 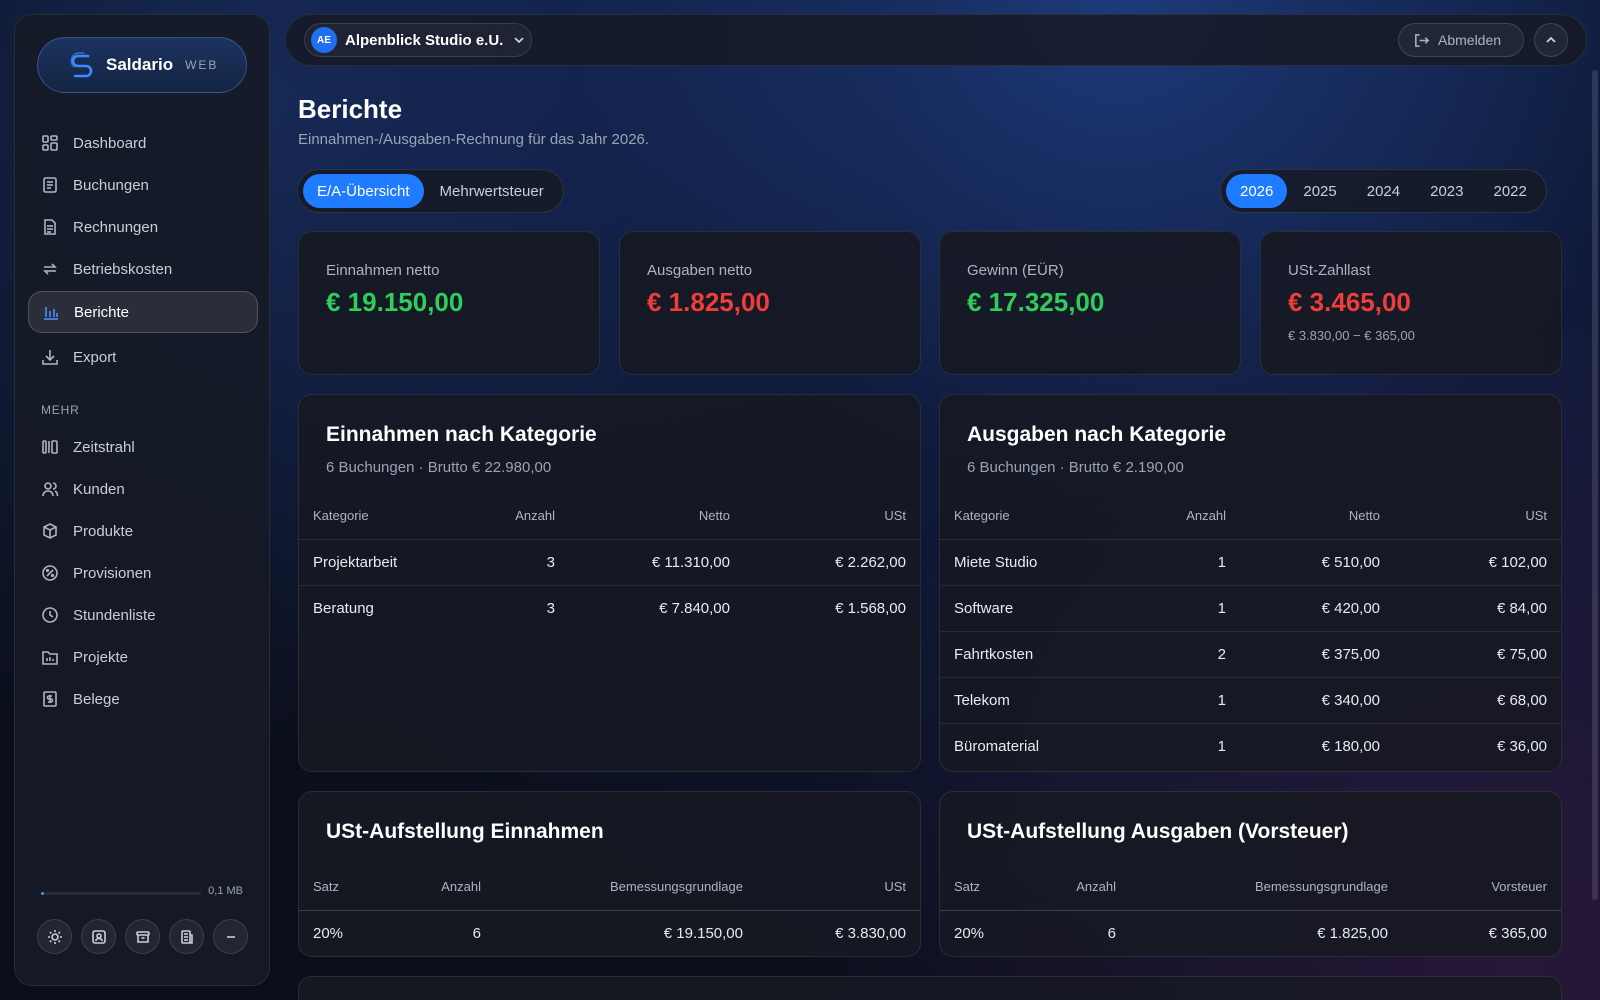 I want to click on cell-count: 3, so click(x=550, y=608).